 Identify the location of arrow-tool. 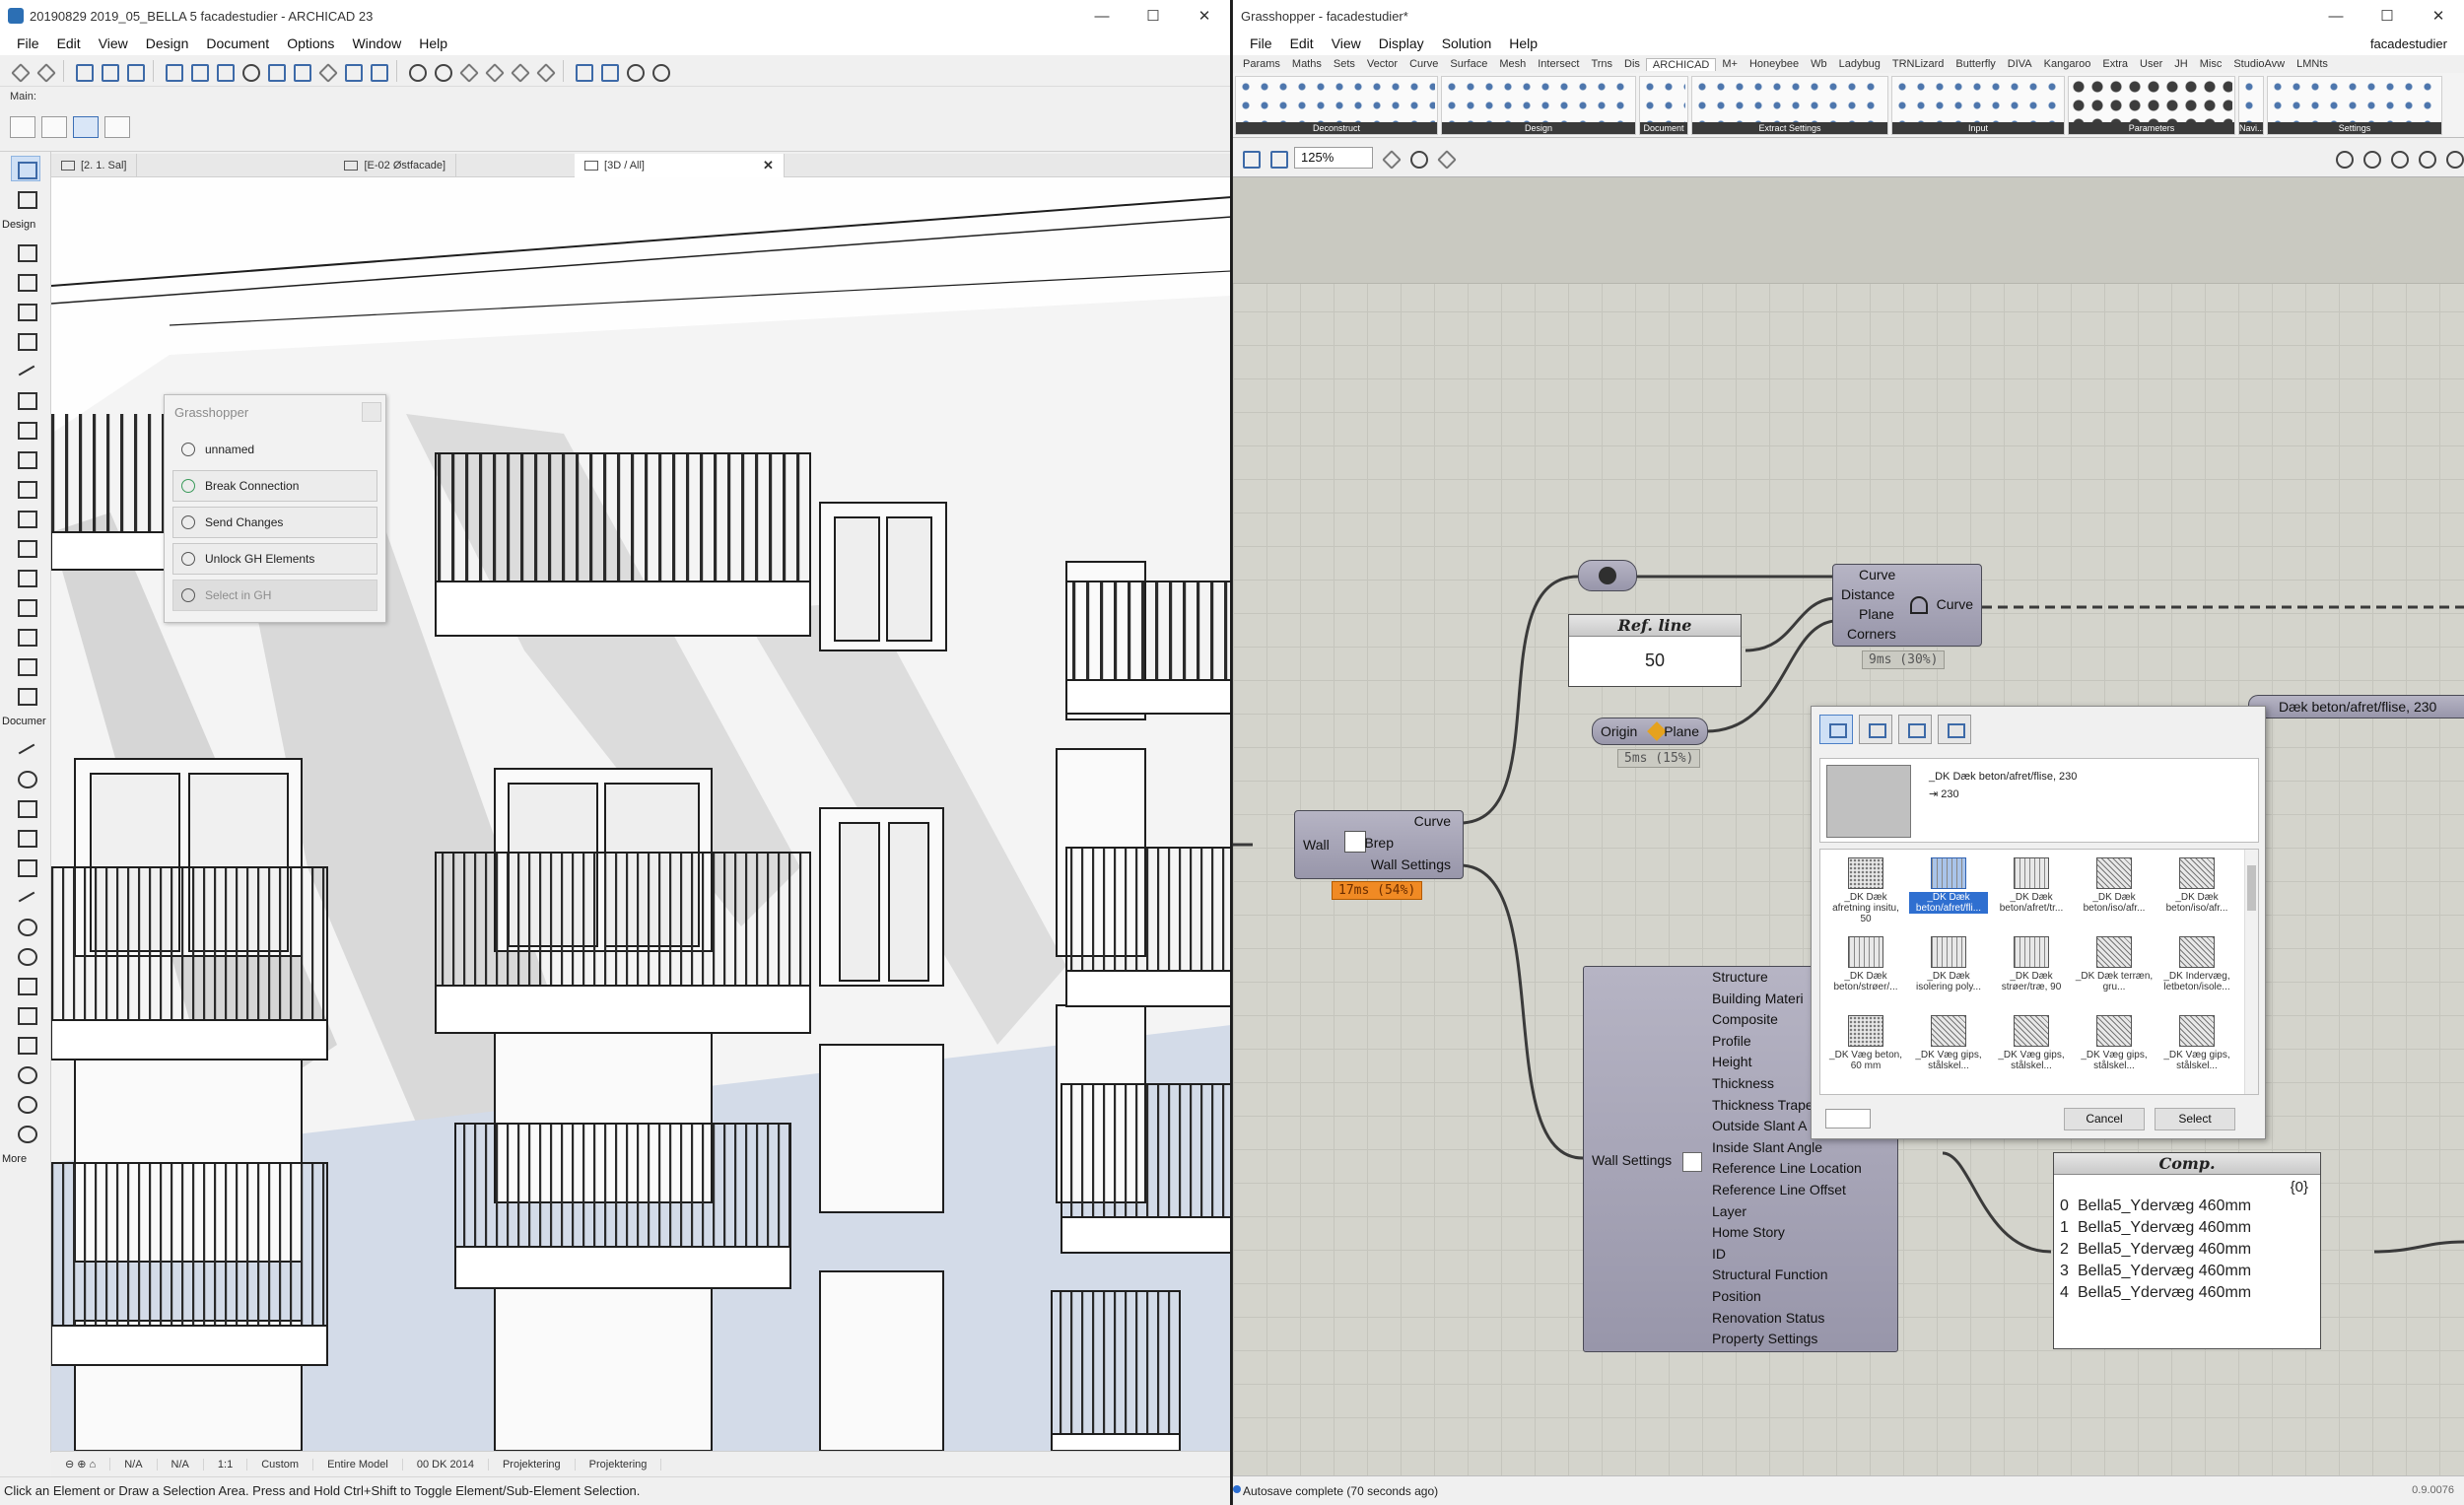
(25, 168).